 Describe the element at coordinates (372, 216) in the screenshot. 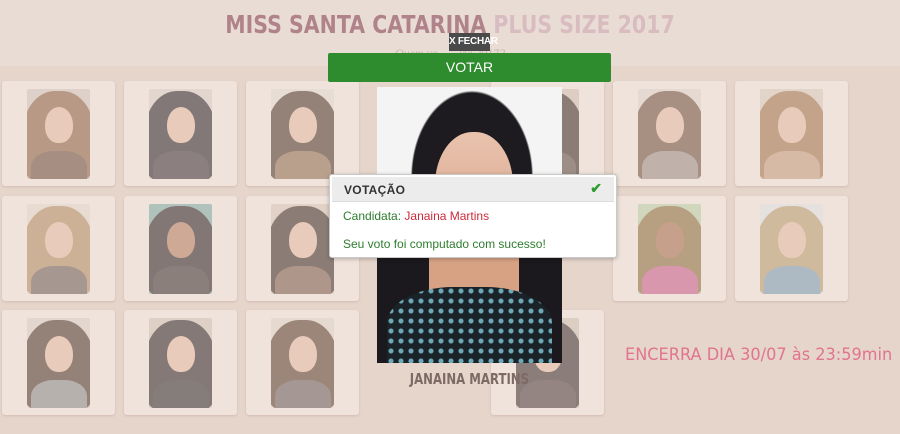

I see `candidate-label: Candidata:` at that location.